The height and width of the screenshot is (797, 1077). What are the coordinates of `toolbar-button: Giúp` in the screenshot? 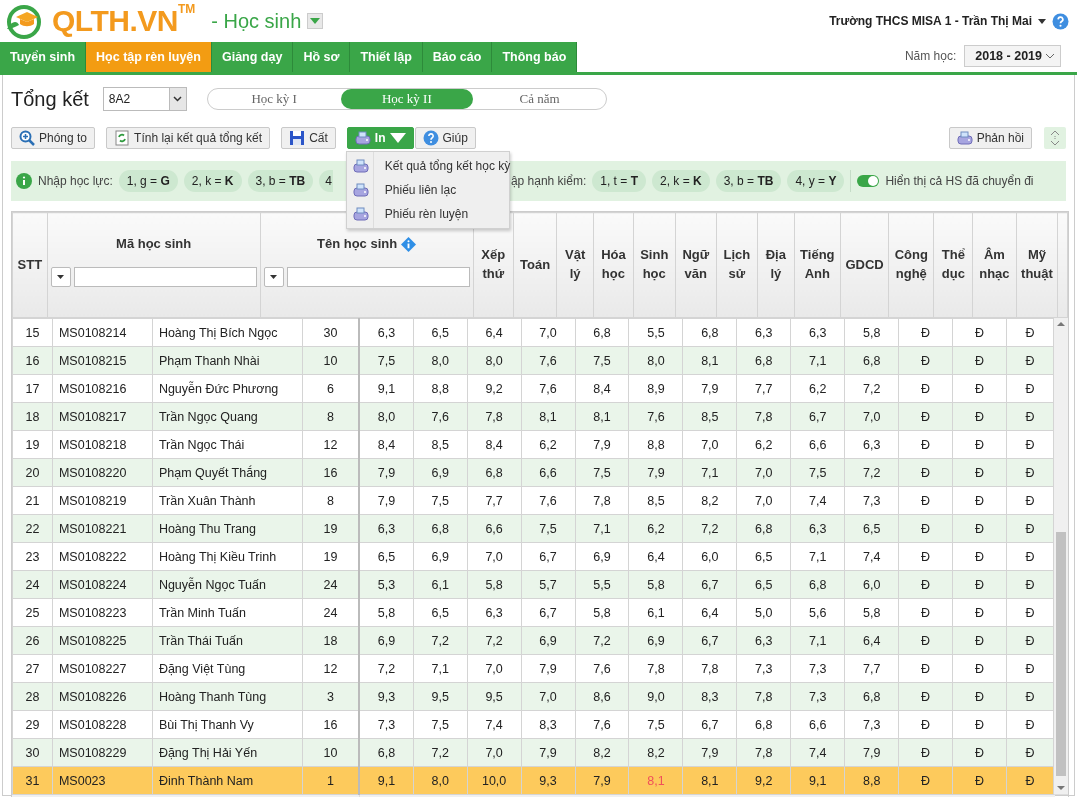 It's located at (445, 138).